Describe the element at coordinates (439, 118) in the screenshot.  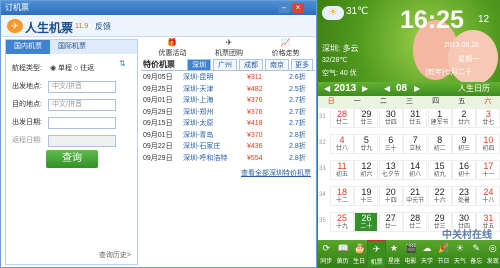
I see `day-cell: 1 建军节` at that location.